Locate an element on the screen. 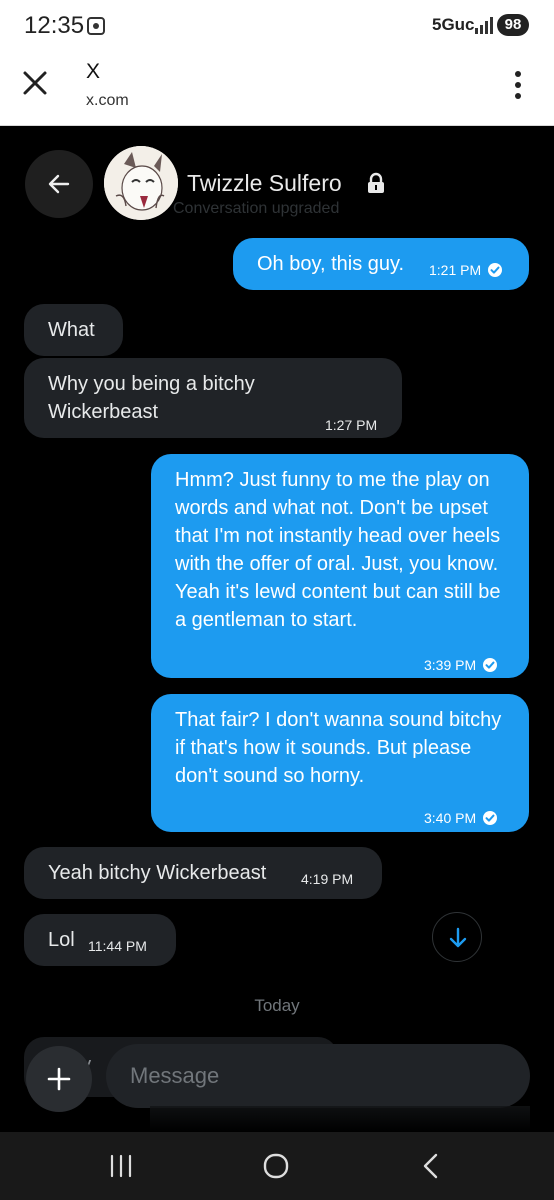  plus-icon is located at coordinates (59, 1079).